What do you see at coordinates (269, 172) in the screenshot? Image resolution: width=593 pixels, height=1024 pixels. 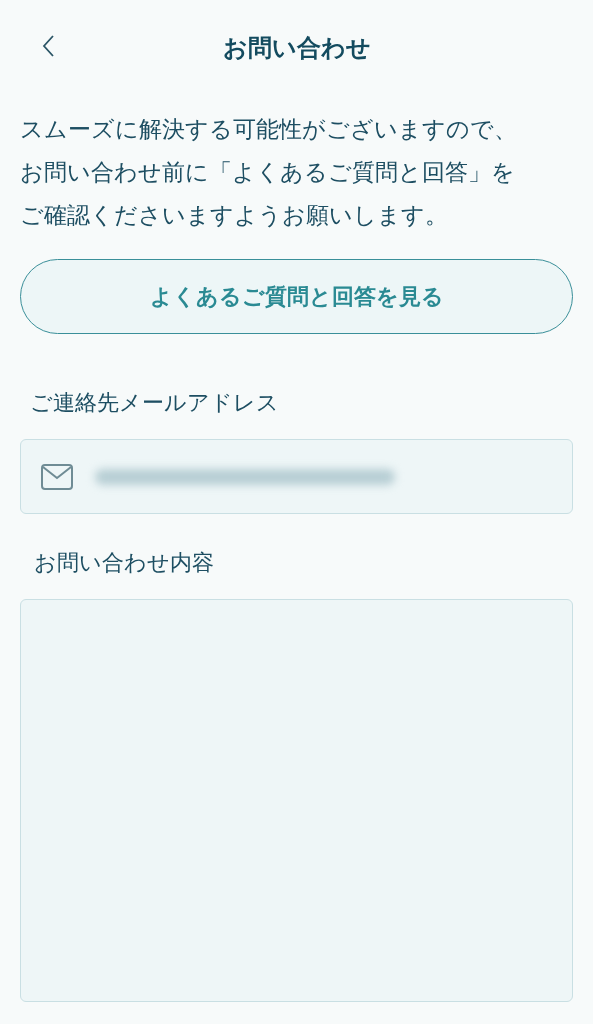 I see `notice-text: スムーズに解決する可能性がございますので、 お問い合わせ前に「よくあるご質問と回答」を ご確認くださいますようお願いします。` at bounding box center [269, 172].